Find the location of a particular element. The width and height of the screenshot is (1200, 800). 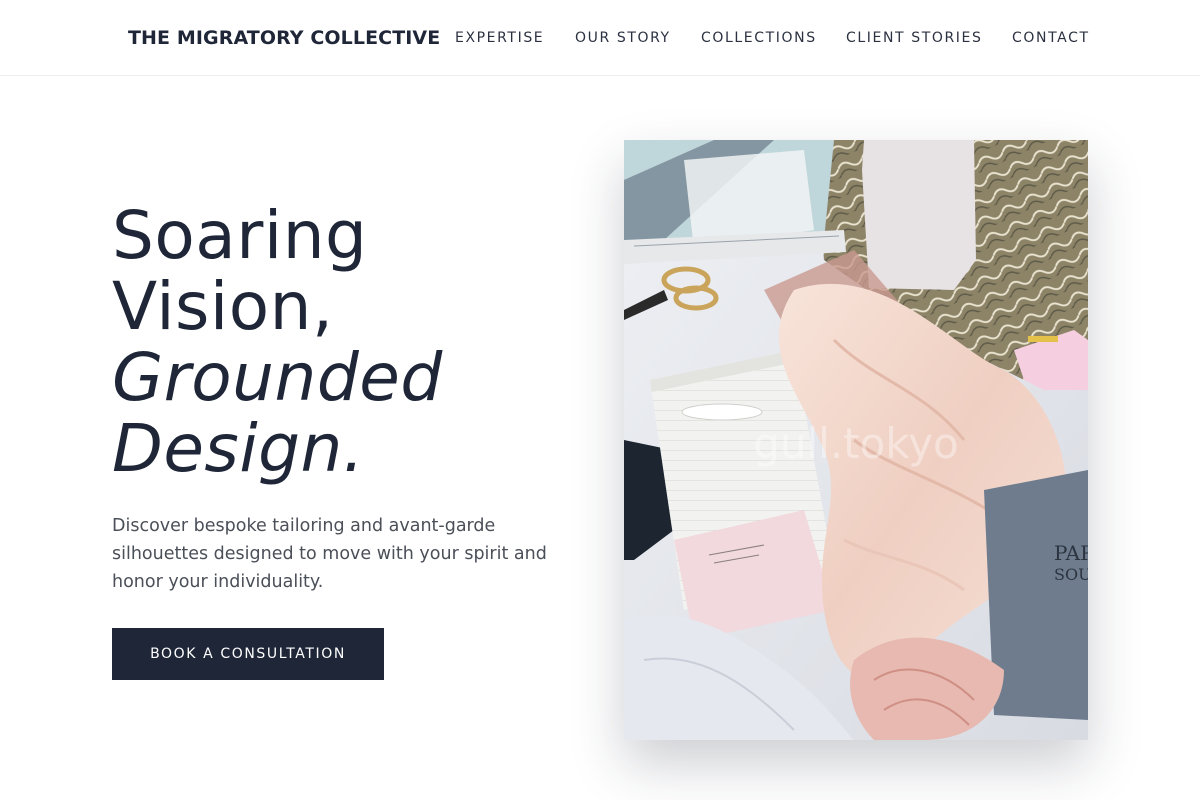

svg-text: SOU is located at coordinates (1071, 574).